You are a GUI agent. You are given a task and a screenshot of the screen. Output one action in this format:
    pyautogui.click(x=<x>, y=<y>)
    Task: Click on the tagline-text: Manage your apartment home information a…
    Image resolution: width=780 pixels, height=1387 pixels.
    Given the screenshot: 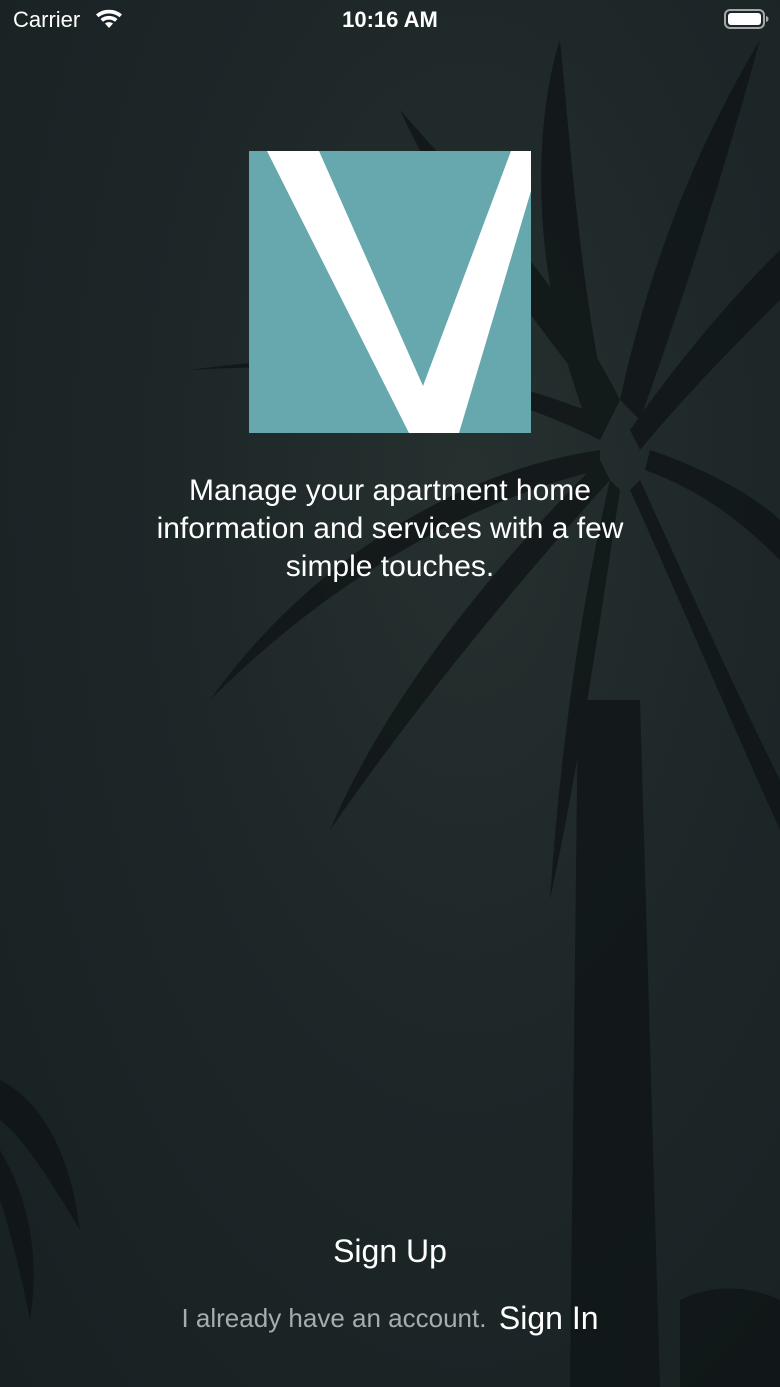 What is the action you would take?
    pyautogui.click(x=390, y=528)
    